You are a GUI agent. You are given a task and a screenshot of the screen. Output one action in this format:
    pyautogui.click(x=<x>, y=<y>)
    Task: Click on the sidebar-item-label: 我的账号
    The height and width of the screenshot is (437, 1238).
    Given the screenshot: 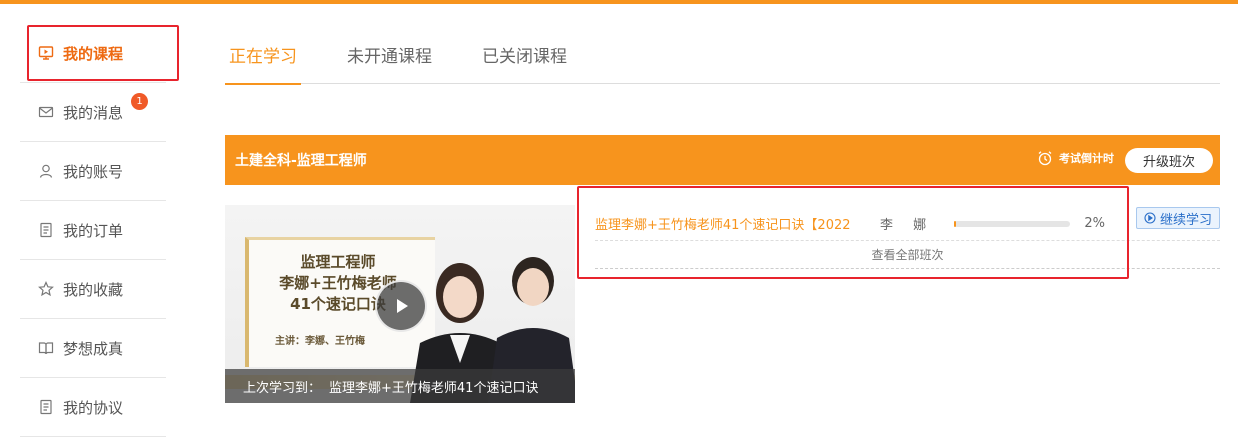 What is the action you would take?
    pyautogui.click(x=93, y=171)
    